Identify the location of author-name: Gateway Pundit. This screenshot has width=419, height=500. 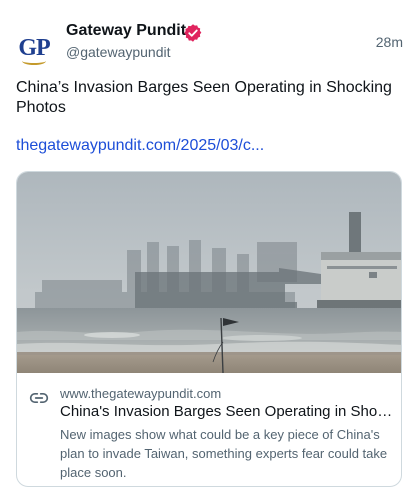
(126, 31).